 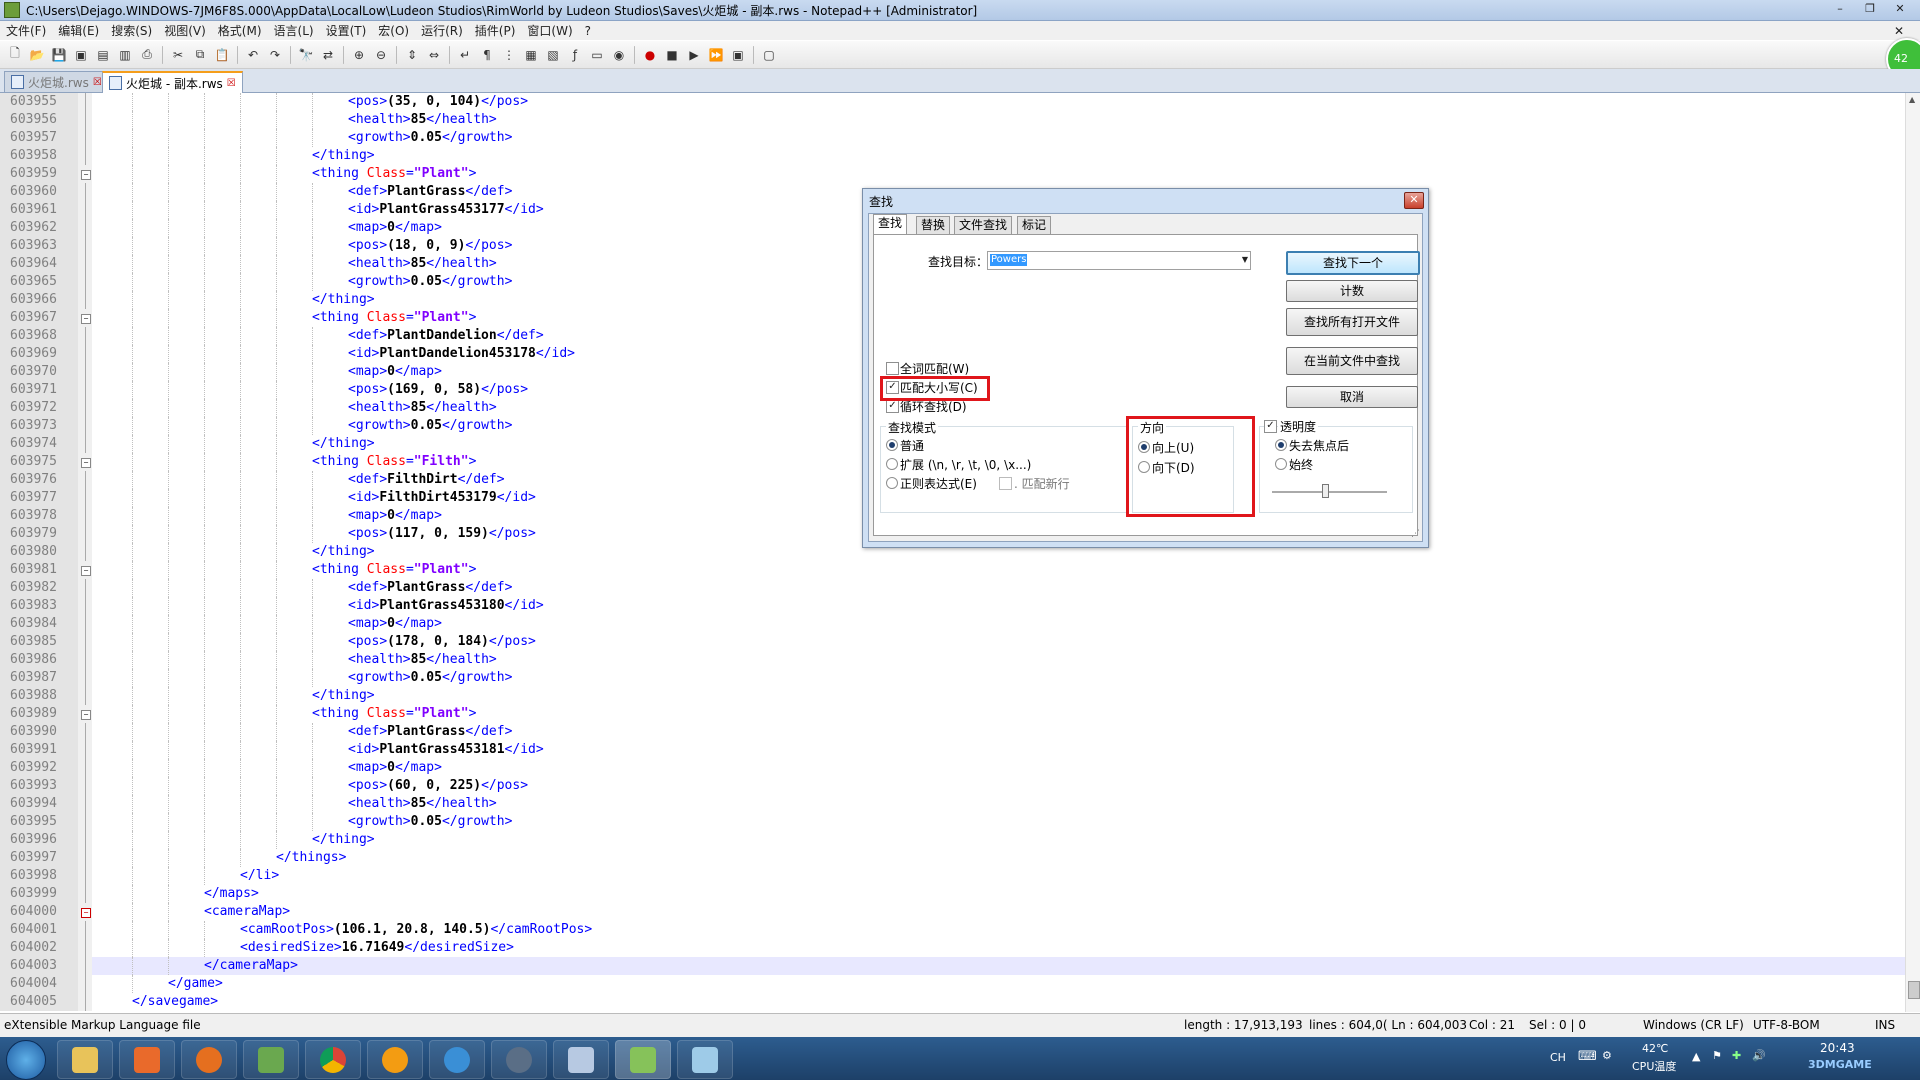 What do you see at coordinates (195, 984) in the screenshot?
I see `code-text: </game>` at bounding box center [195, 984].